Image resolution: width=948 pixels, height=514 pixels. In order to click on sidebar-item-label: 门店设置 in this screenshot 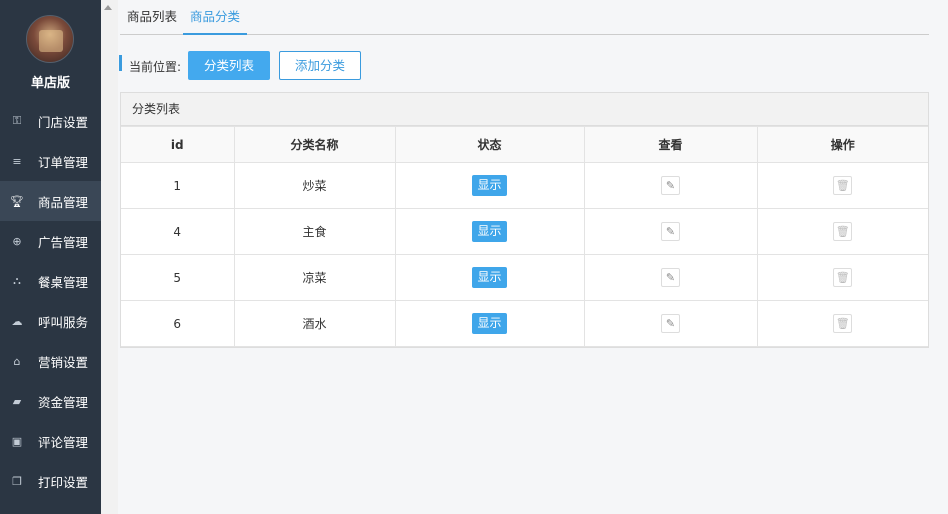, I will do `click(63, 122)`.